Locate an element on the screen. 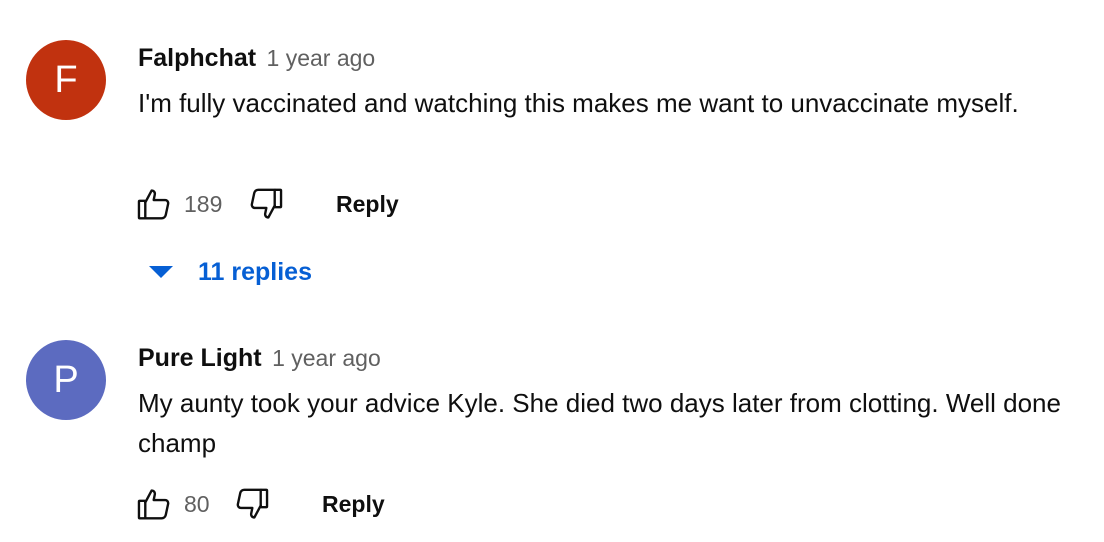  comment-actions: 189 Reply is located at coordinates (266, 204).